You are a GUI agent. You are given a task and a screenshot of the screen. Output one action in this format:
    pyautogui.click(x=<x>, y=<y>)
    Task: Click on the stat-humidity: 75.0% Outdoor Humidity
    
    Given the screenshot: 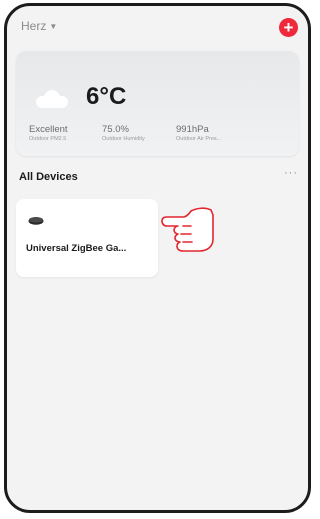 What is the action you would take?
    pyautogui.click(x=123, y=133)
    